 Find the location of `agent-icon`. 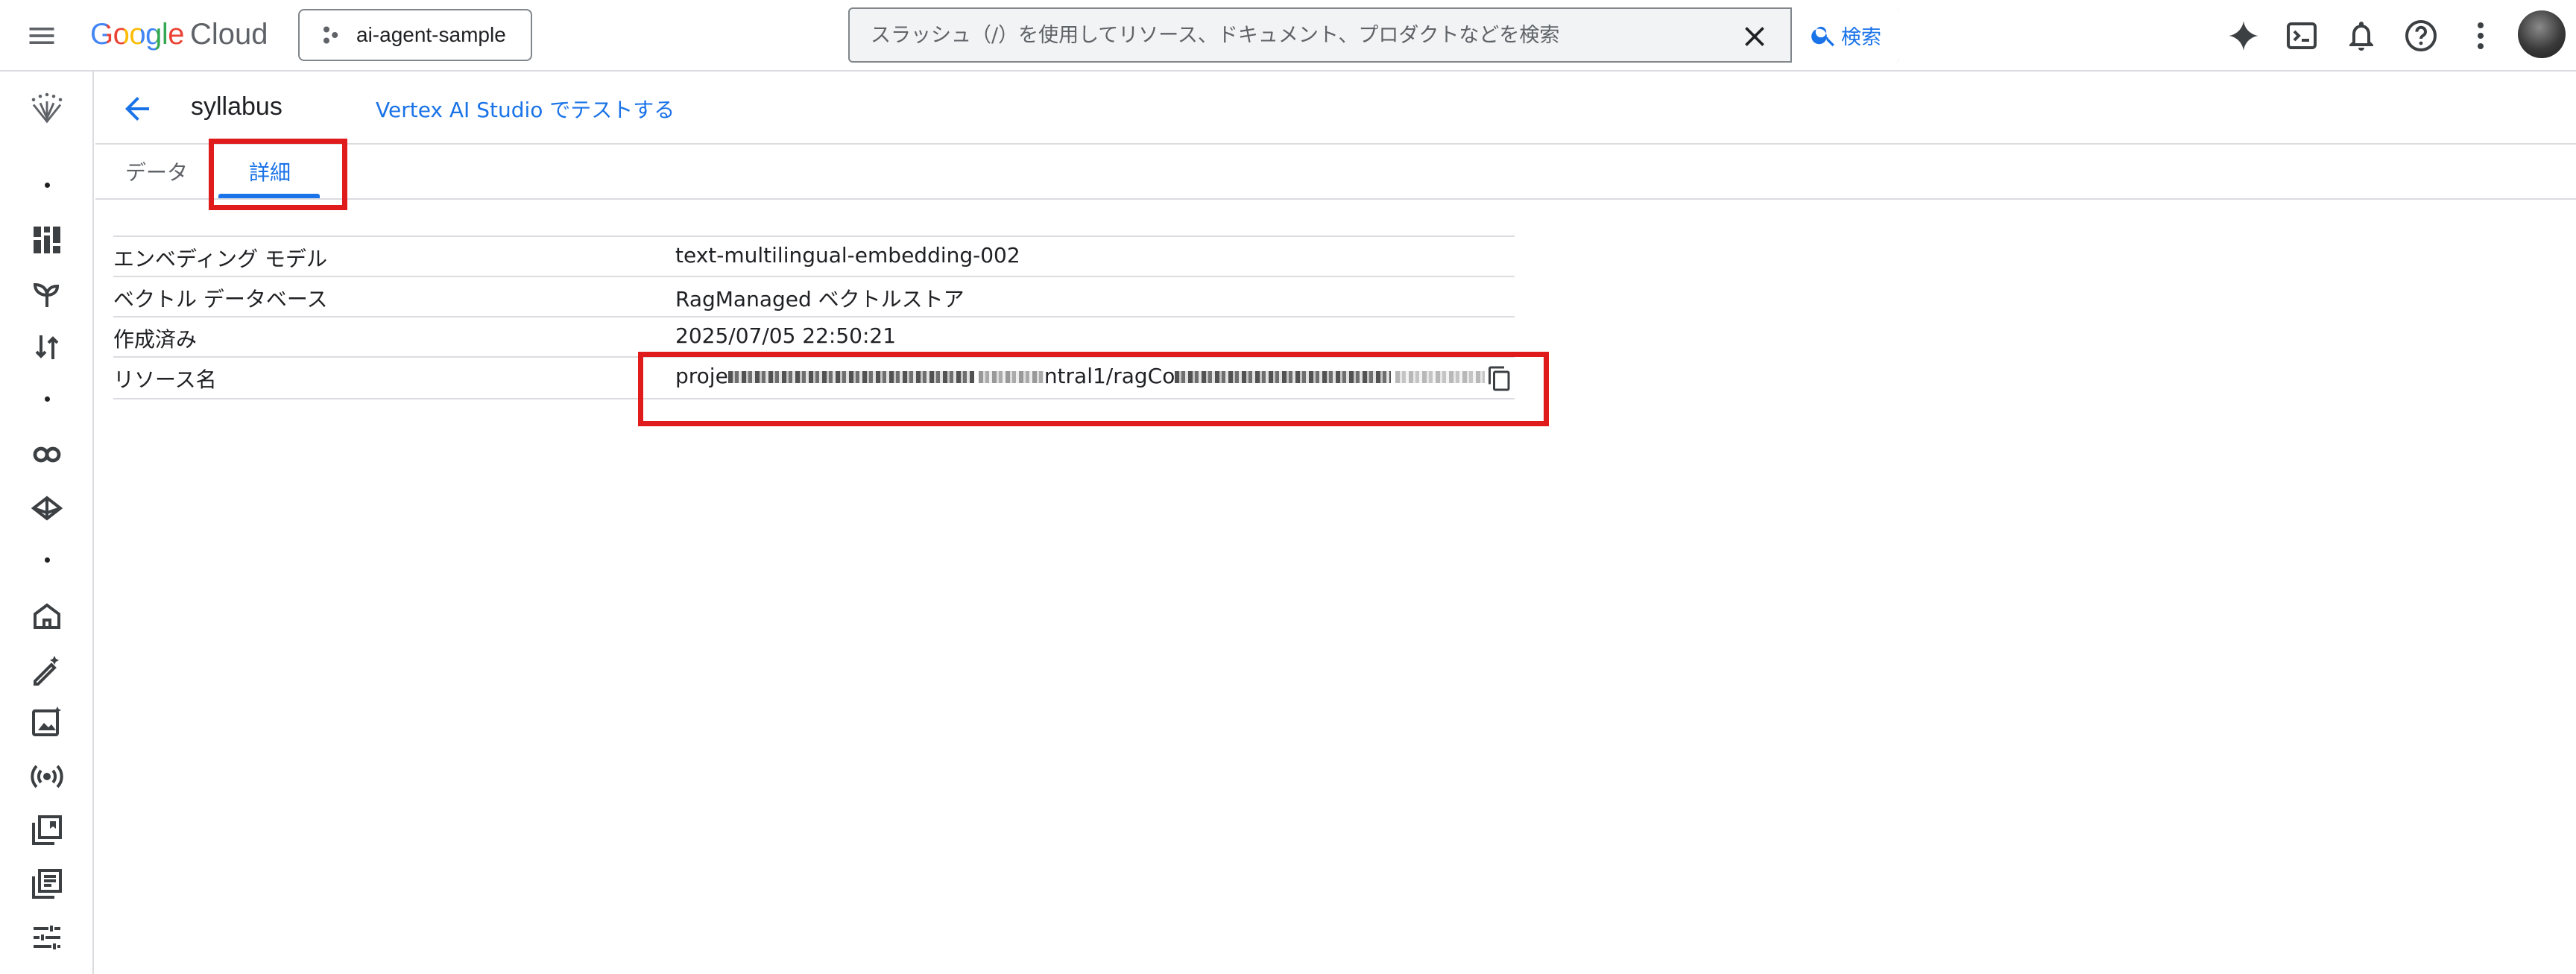

agent-icon is located at coordinates (47, 454).